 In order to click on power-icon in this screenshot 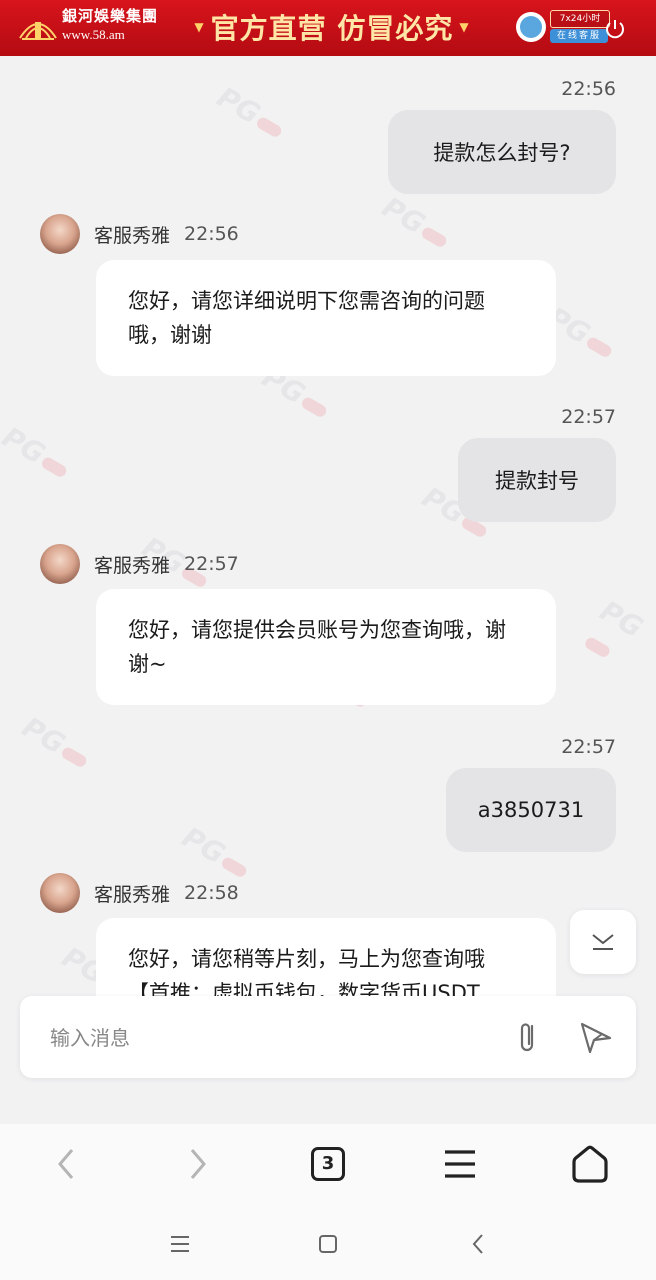, I will do `click(615, 29)`.